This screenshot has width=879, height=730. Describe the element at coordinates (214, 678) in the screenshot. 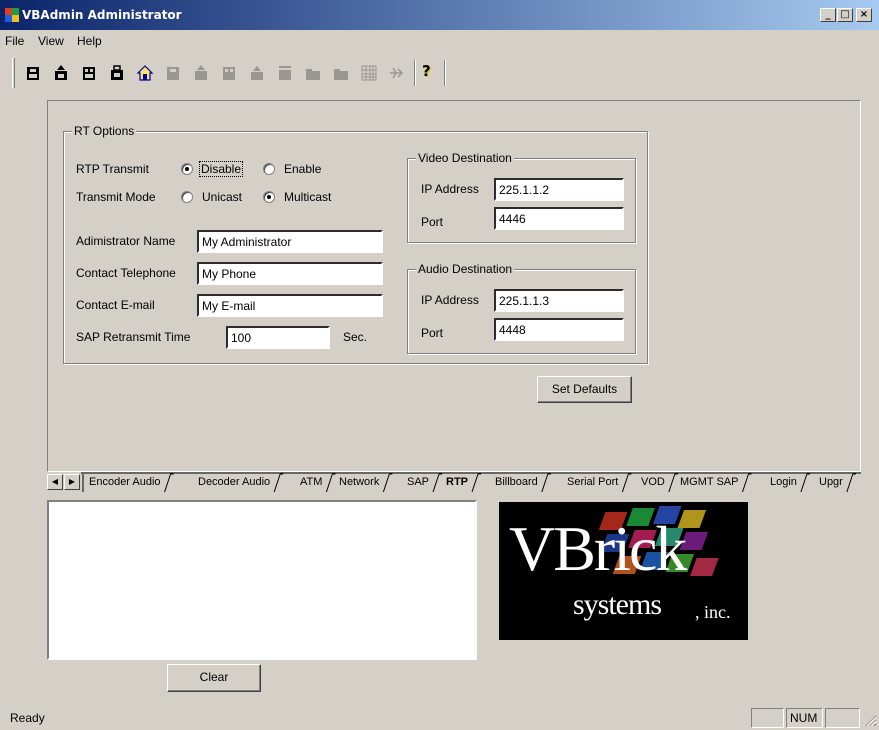

I see `clear-button: Clear` at that location.